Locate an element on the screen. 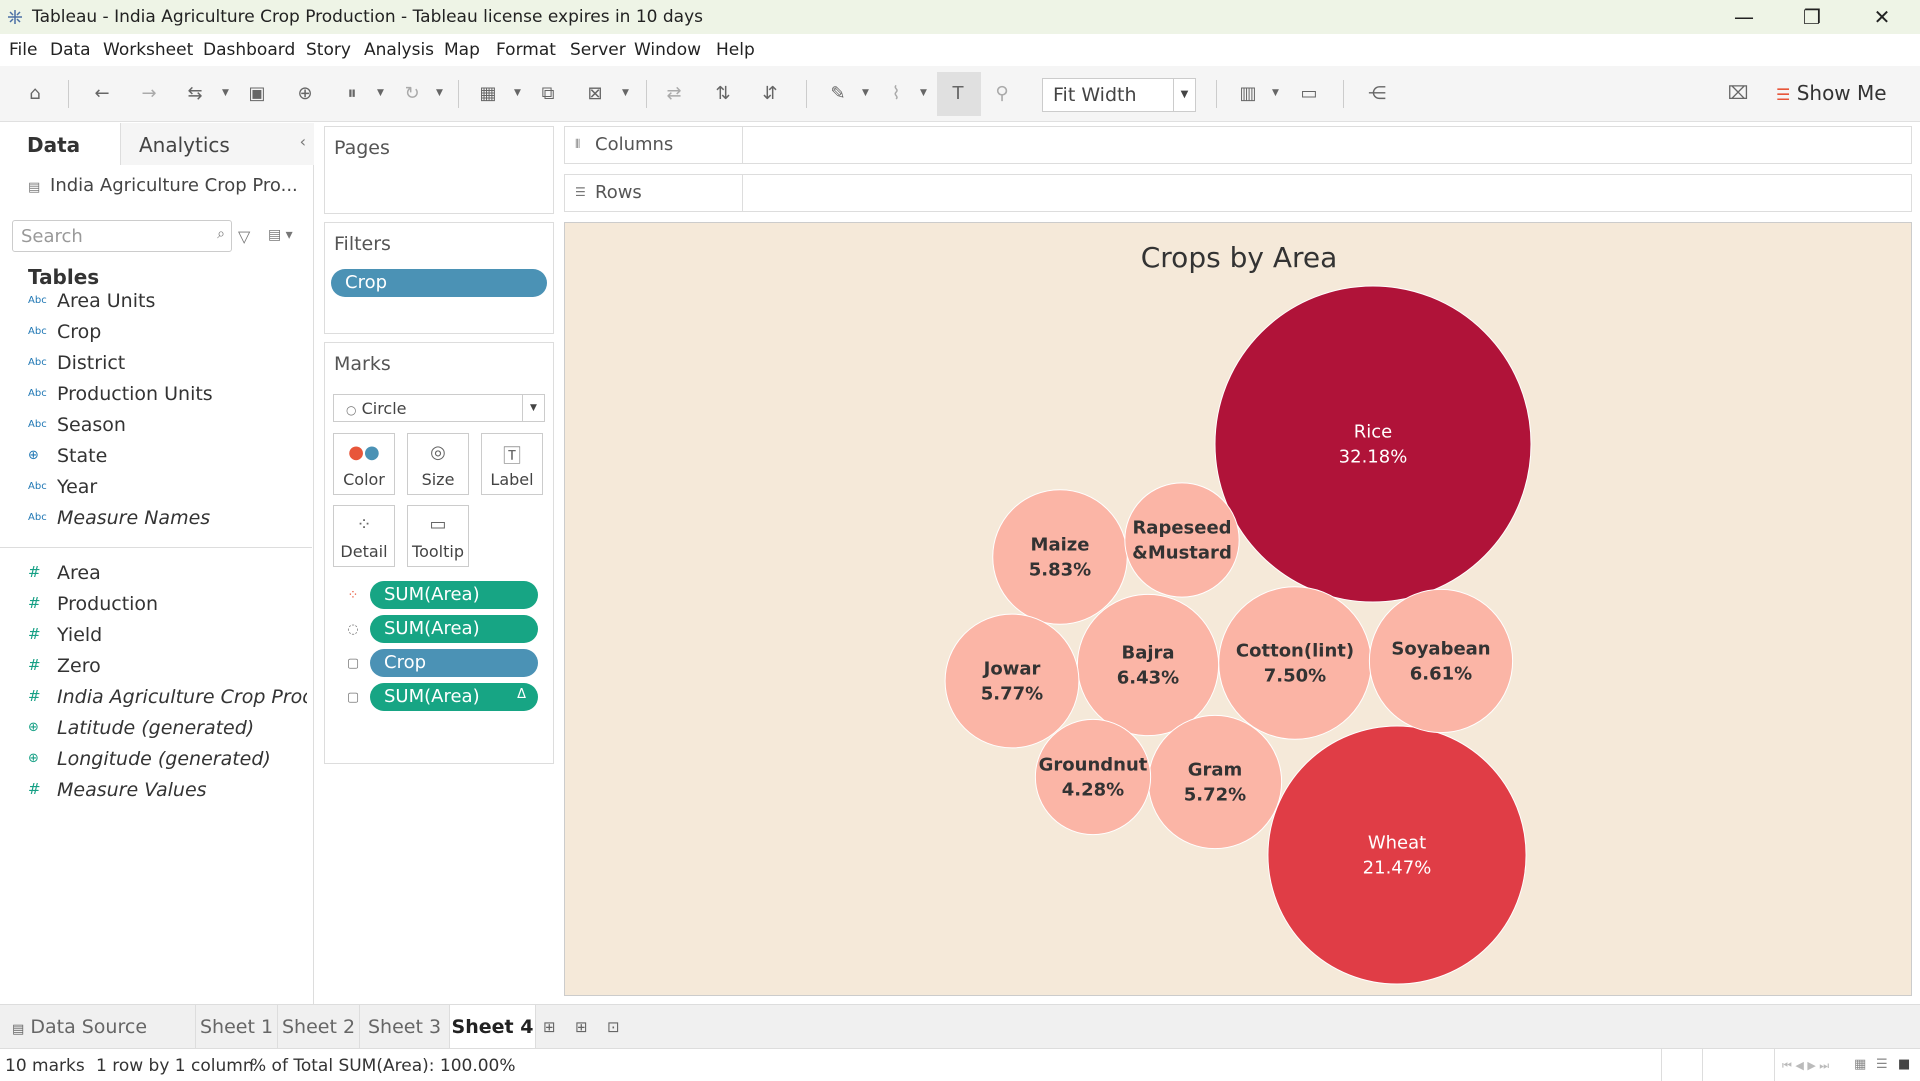 The height and width of the screenshot is (1081, 1920). size-button: ◎ Size is located at coordinates (438, 464).